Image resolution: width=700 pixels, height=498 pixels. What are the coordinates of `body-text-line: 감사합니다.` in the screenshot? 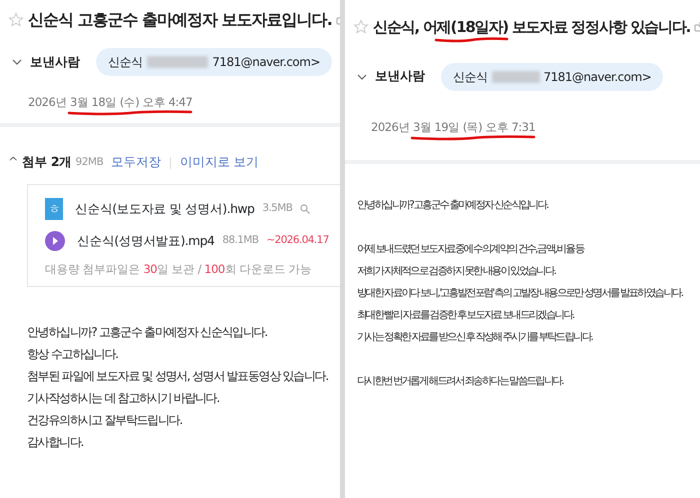 It's located at (55, 443).